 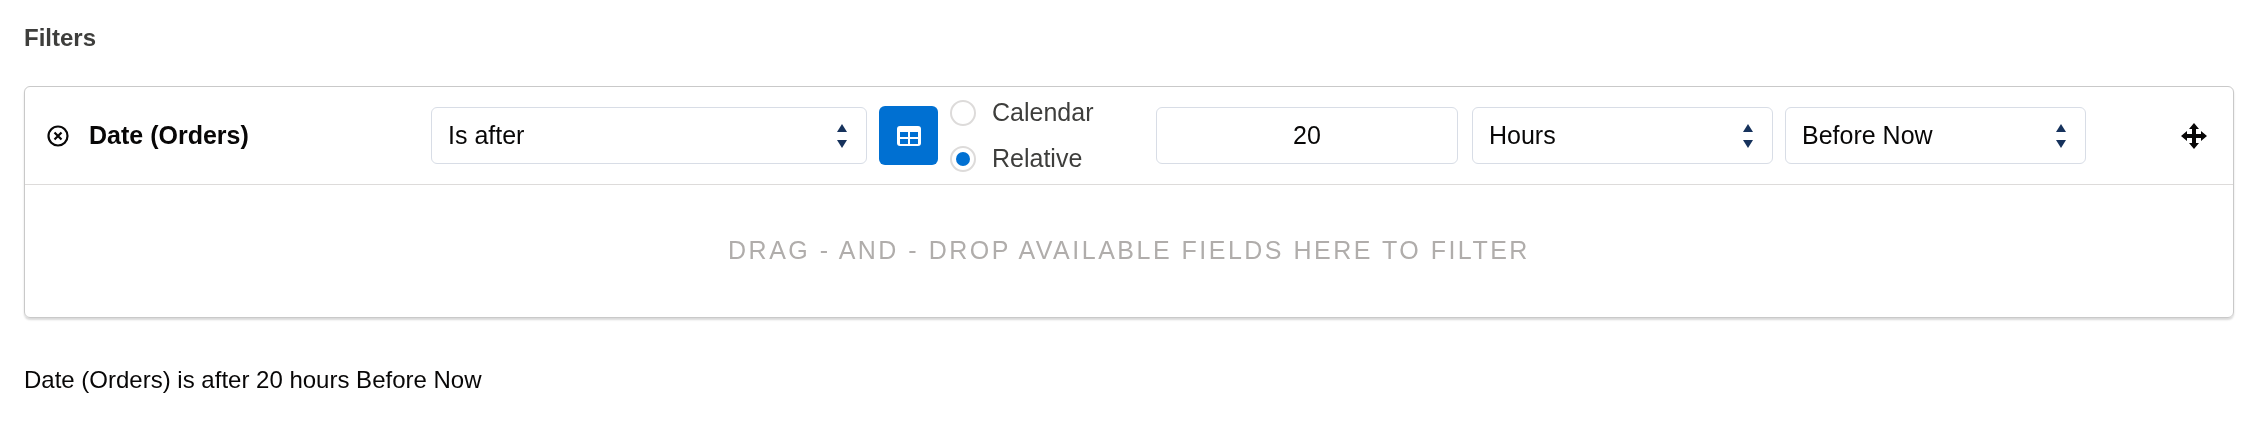 What do you see at coordinates (1622, 135) in the screenshot?
I see `unit-select: Hours` at bounding box center [1622, 135].